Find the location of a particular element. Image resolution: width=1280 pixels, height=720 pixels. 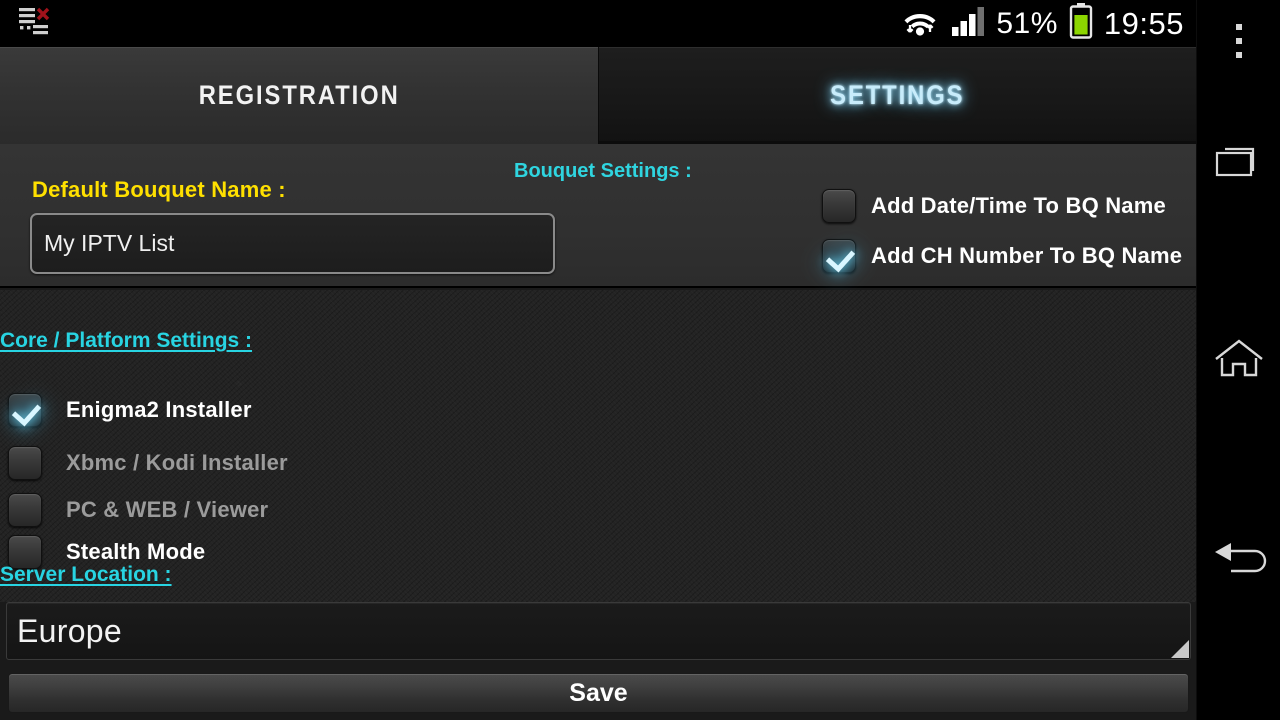

status-indicators: 51% 19:55 is located at coordinates (1042, 23).